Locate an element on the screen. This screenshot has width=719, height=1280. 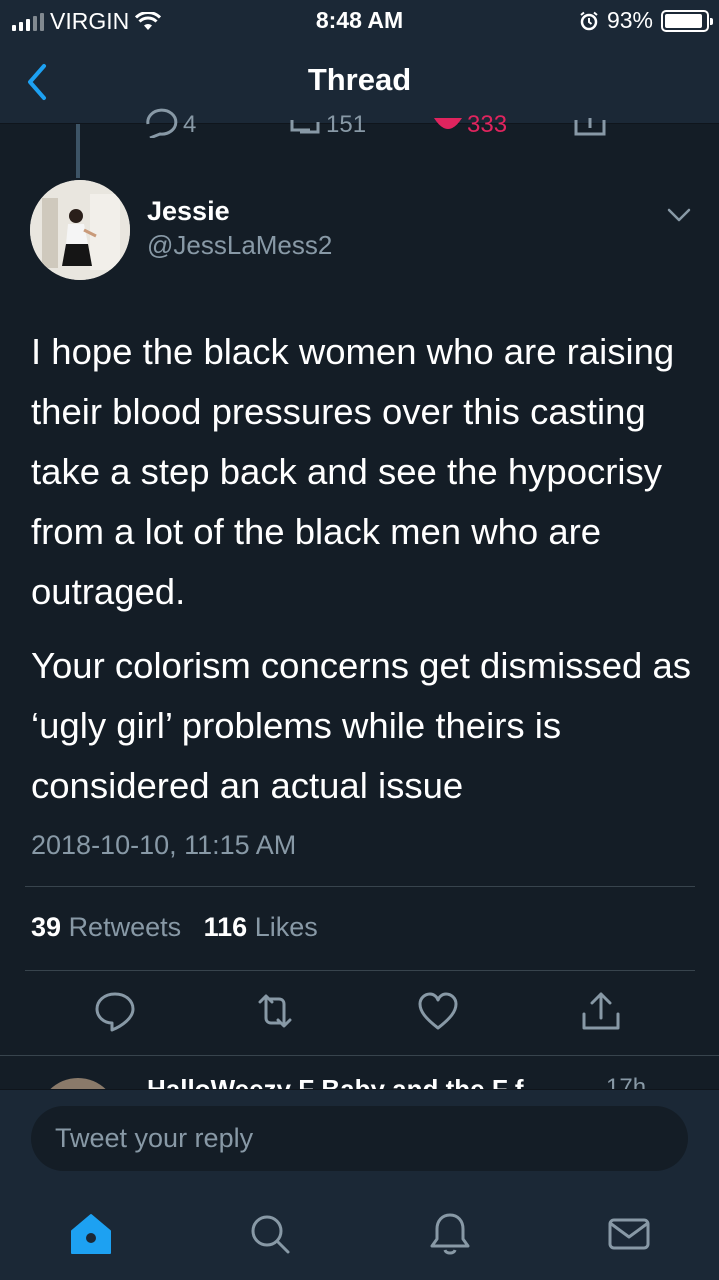
tweet-stats: 39 Retweets 116 Likes is located at coordinates (174, 927).